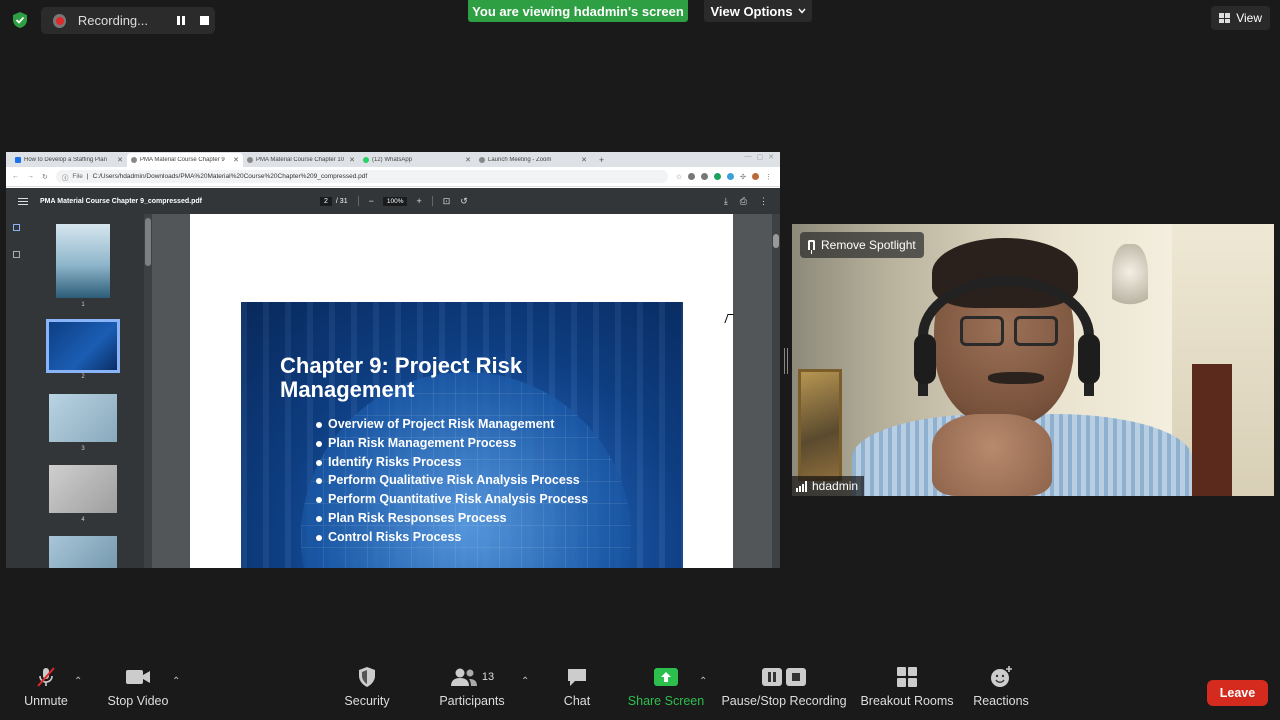 This screenshot has height=720, width=1280. I want to click on close-window-icon: ✕, so click(771, 157).